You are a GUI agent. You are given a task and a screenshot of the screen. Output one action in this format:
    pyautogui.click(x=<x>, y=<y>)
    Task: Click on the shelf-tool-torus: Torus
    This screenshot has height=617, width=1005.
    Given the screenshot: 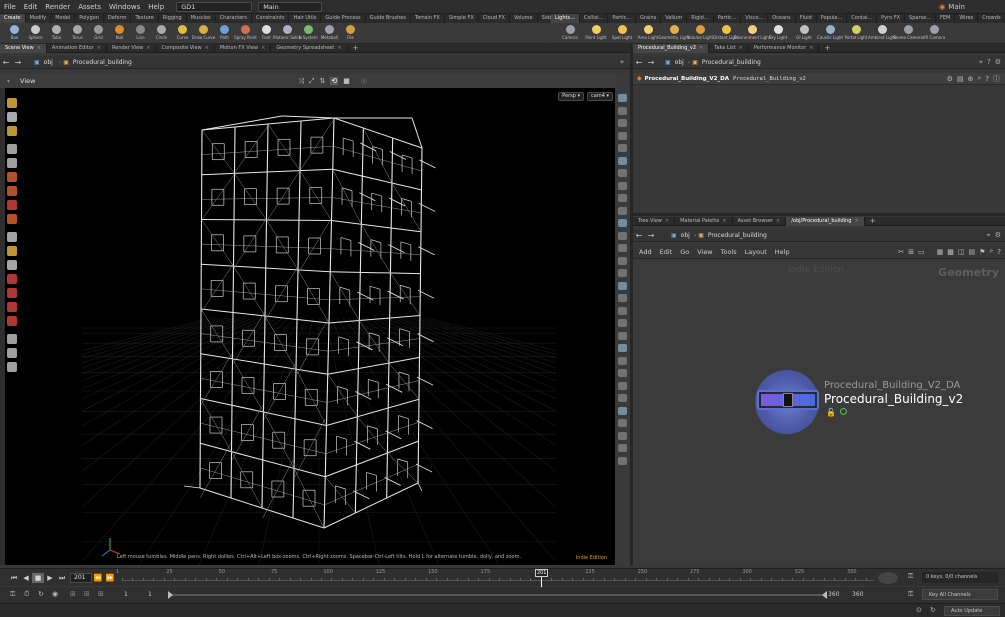 What is the action you would take?
    pyautogui.click(x=77, y=33)
    